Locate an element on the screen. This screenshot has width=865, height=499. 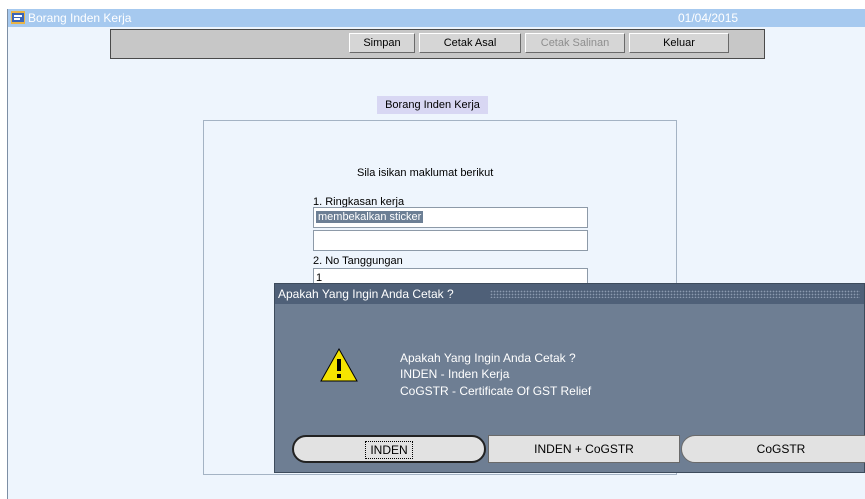
window-title: Borang Inden Kerja is located at coordinates (80, 18).